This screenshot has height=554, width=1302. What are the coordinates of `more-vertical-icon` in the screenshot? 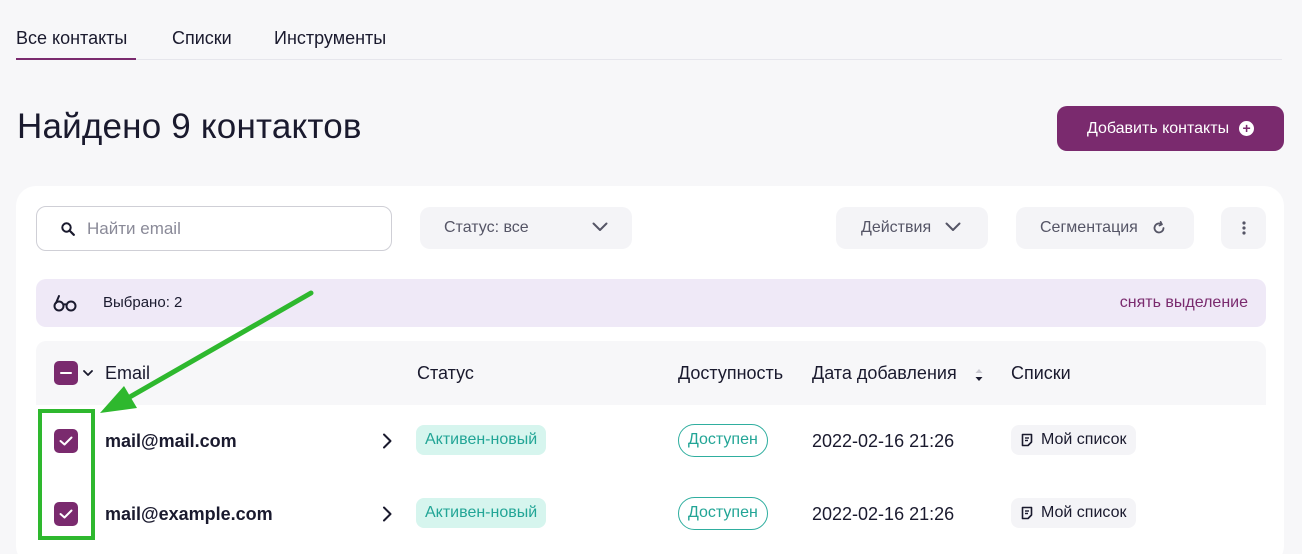 It's located at (1243, 228).